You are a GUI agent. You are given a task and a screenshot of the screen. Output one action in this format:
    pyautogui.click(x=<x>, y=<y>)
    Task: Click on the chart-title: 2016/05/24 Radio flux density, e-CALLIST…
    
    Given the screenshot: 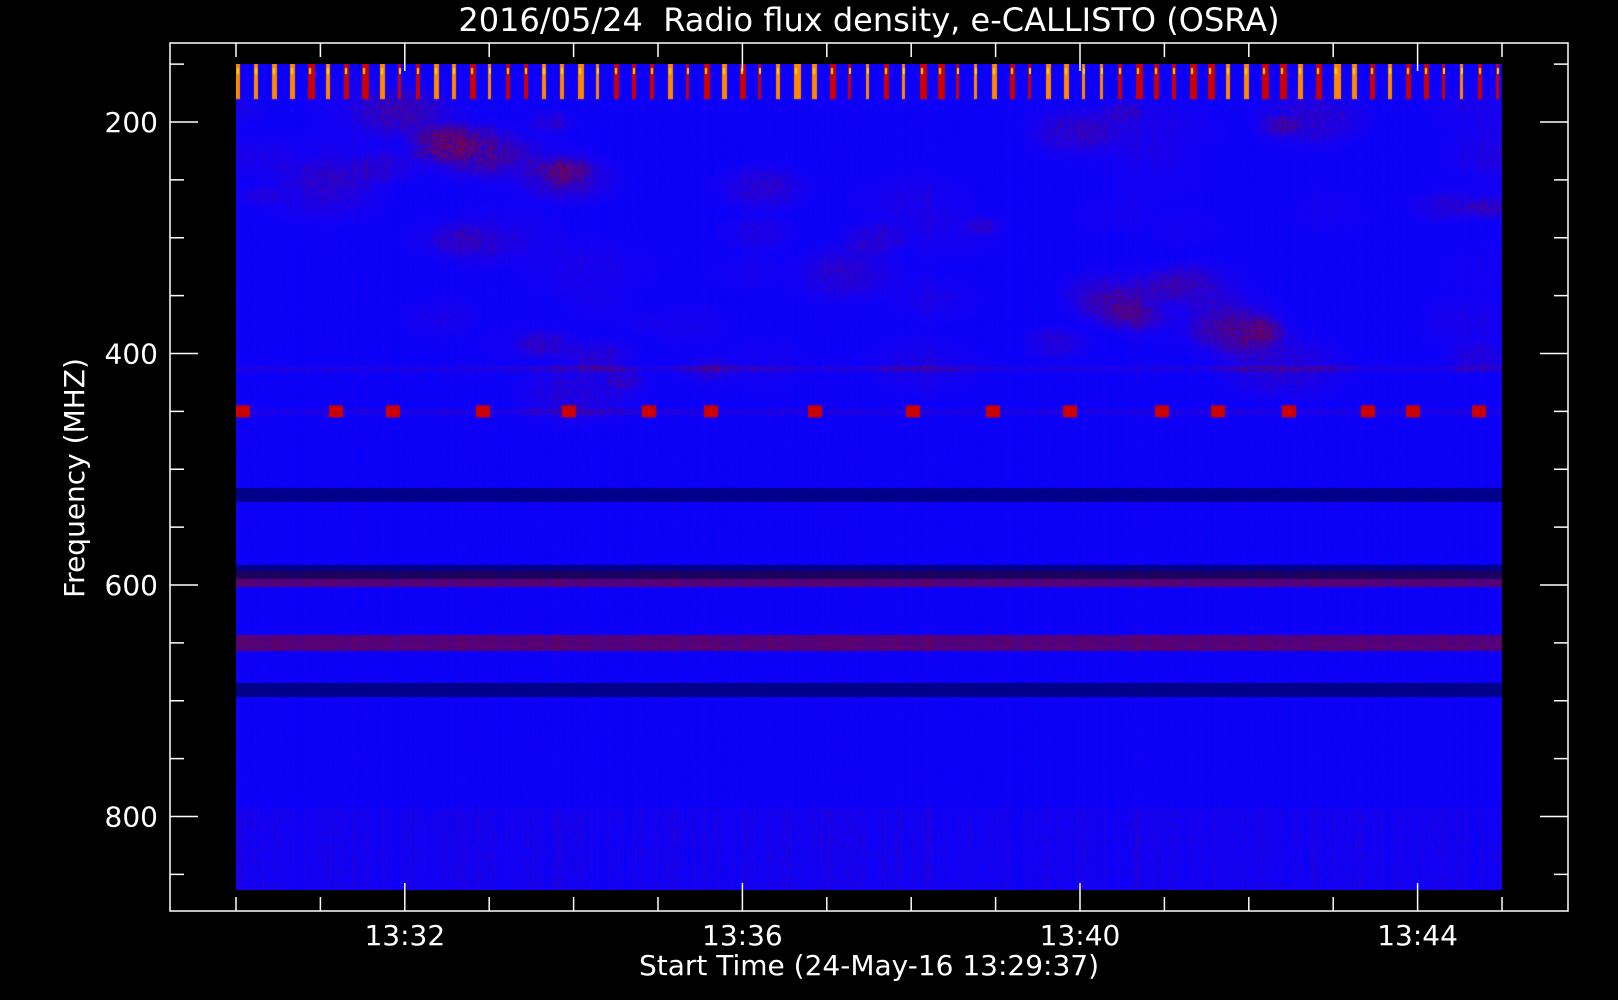 What is the action you would take?
    pyautogui.click(x=868, y=20)
    